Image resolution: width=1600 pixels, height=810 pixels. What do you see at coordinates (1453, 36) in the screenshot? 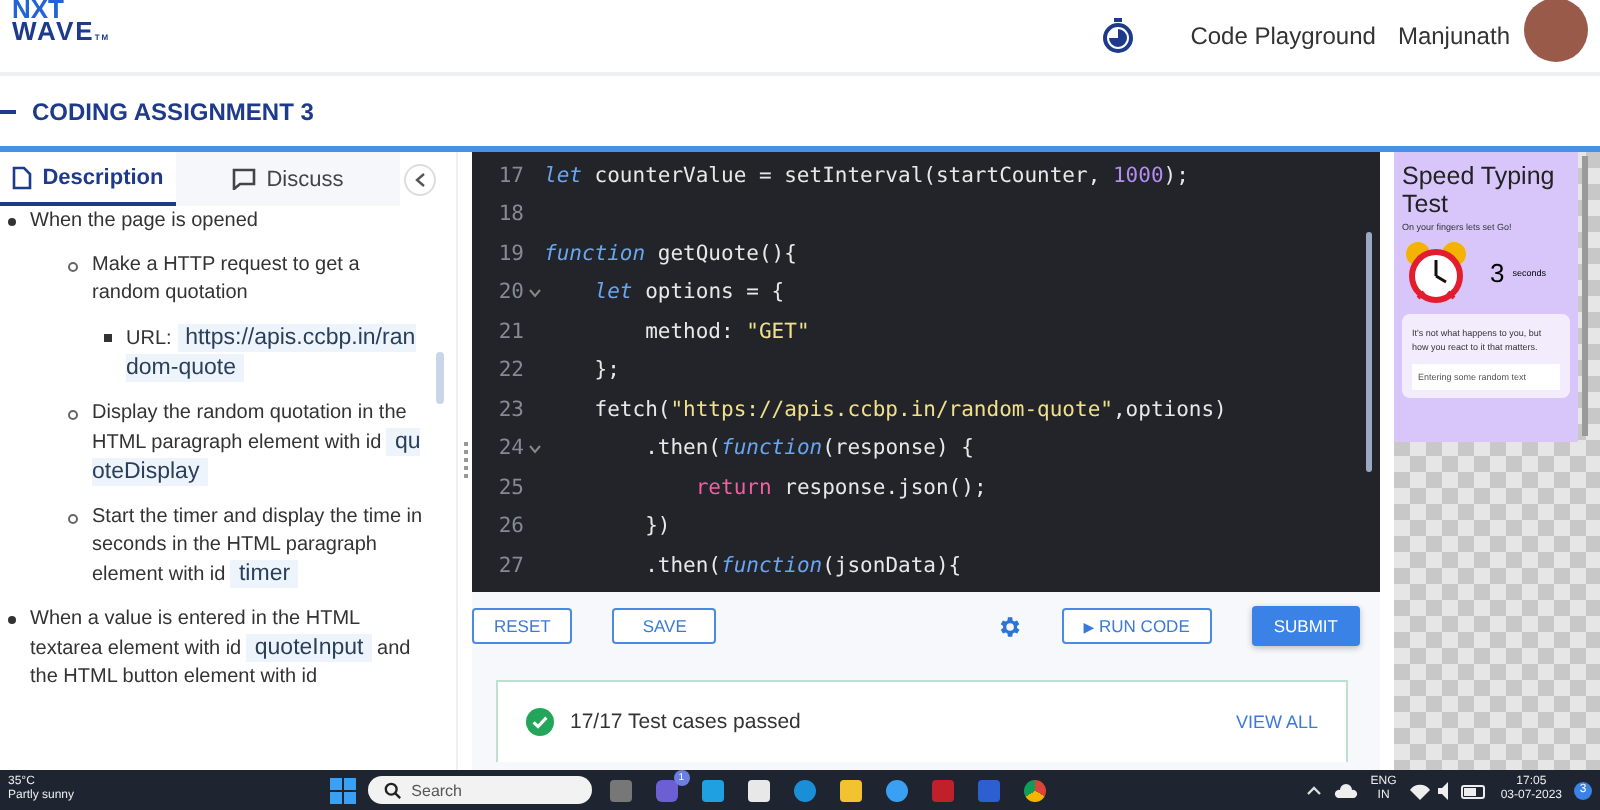
I see `user-name: Manjunath` at bounding box center [1453, 36].